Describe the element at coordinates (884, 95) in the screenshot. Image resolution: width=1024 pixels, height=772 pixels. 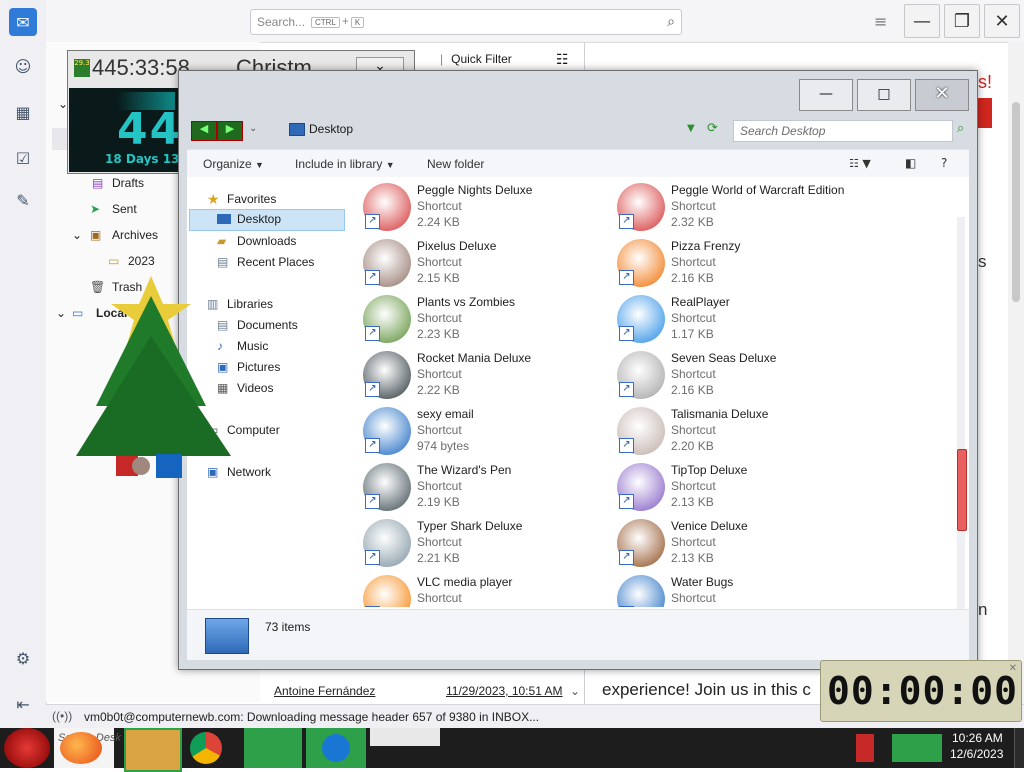
I see `explorer-maximize-button: □` at that location.